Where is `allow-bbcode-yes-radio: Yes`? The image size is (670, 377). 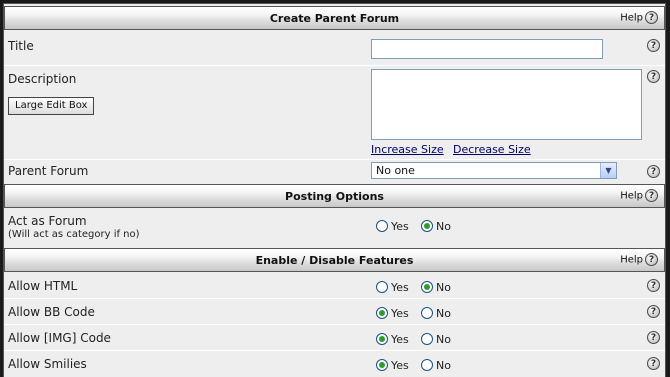
allow-bbcode-yes-radio: Yes is located at coordinates (392, 313).